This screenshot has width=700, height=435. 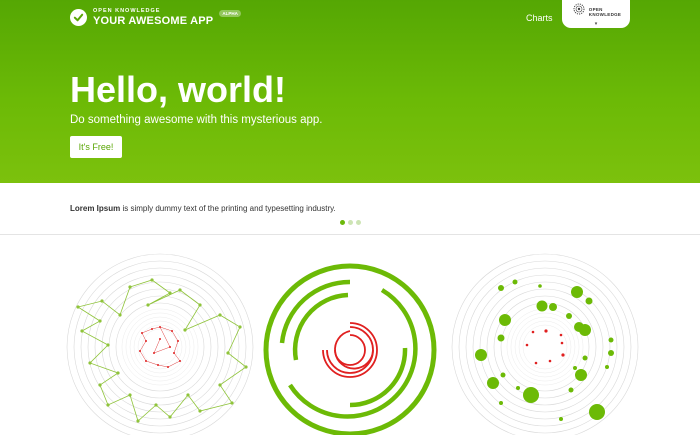 I want to click on brand-text: OPEN KNOWLEDGE YOUR AWESOME APP, so click(x=153, y=17).